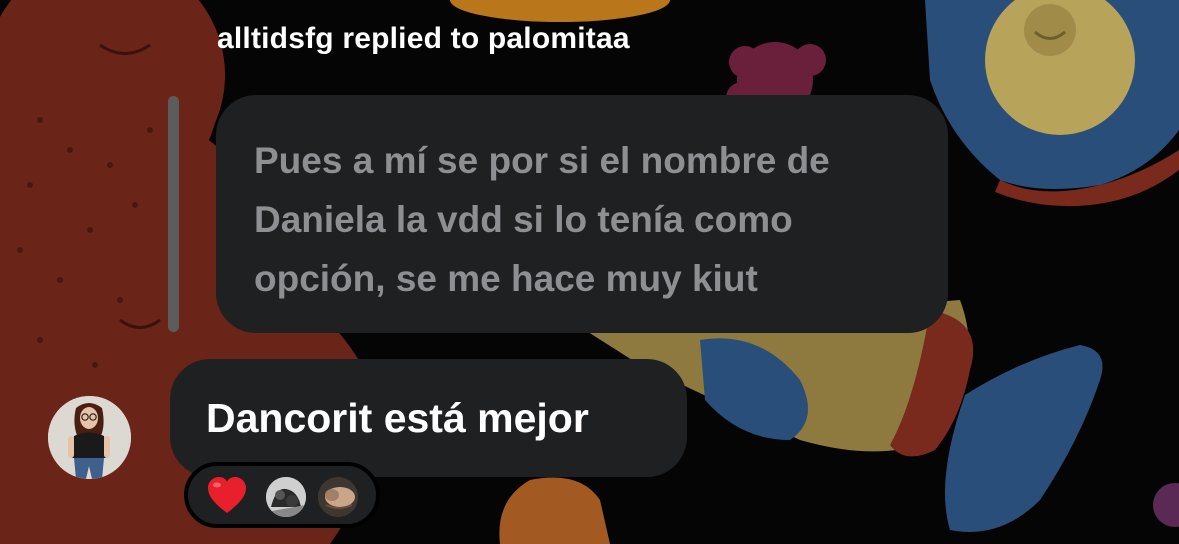  I want to click on wallpaper-orange-bottom, so click(554, 510).